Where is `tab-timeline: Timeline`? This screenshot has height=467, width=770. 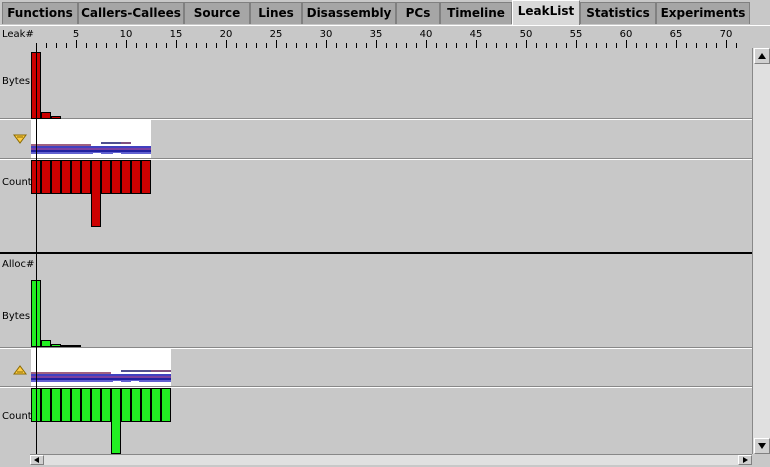
tab-timeline: Timeline is located at coordinates (476, 13).